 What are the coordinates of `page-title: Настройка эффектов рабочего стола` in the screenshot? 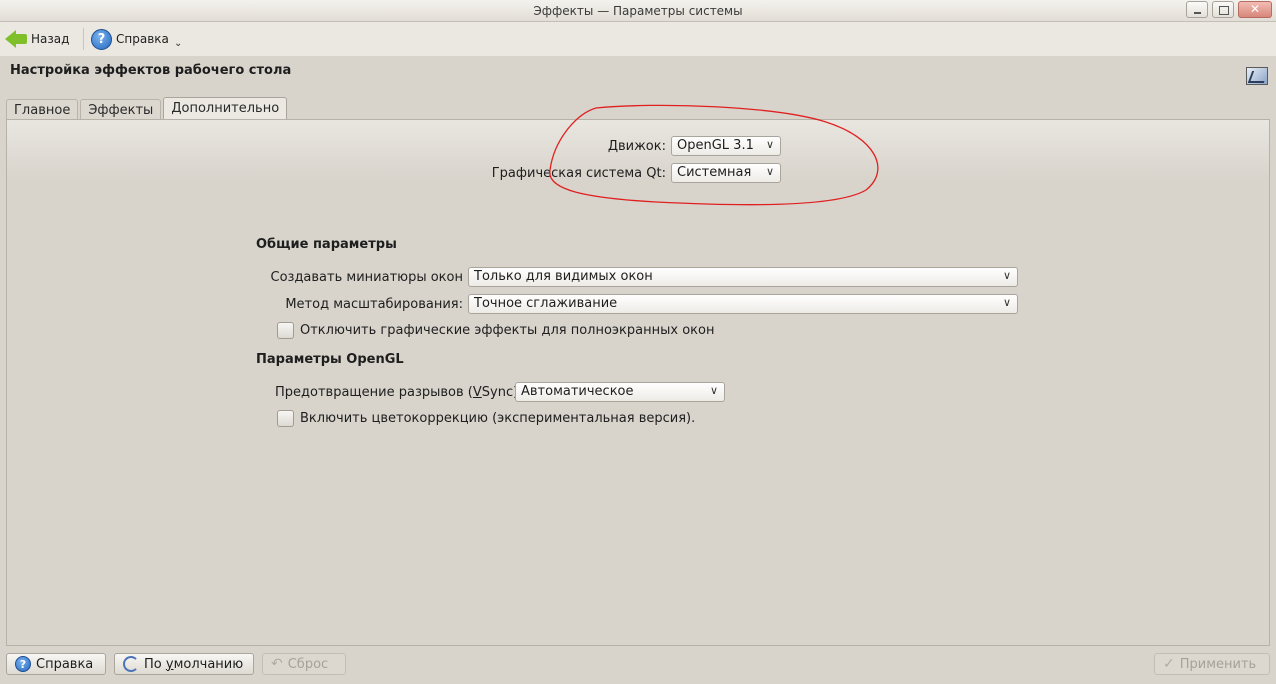 It's located at (151, 70).